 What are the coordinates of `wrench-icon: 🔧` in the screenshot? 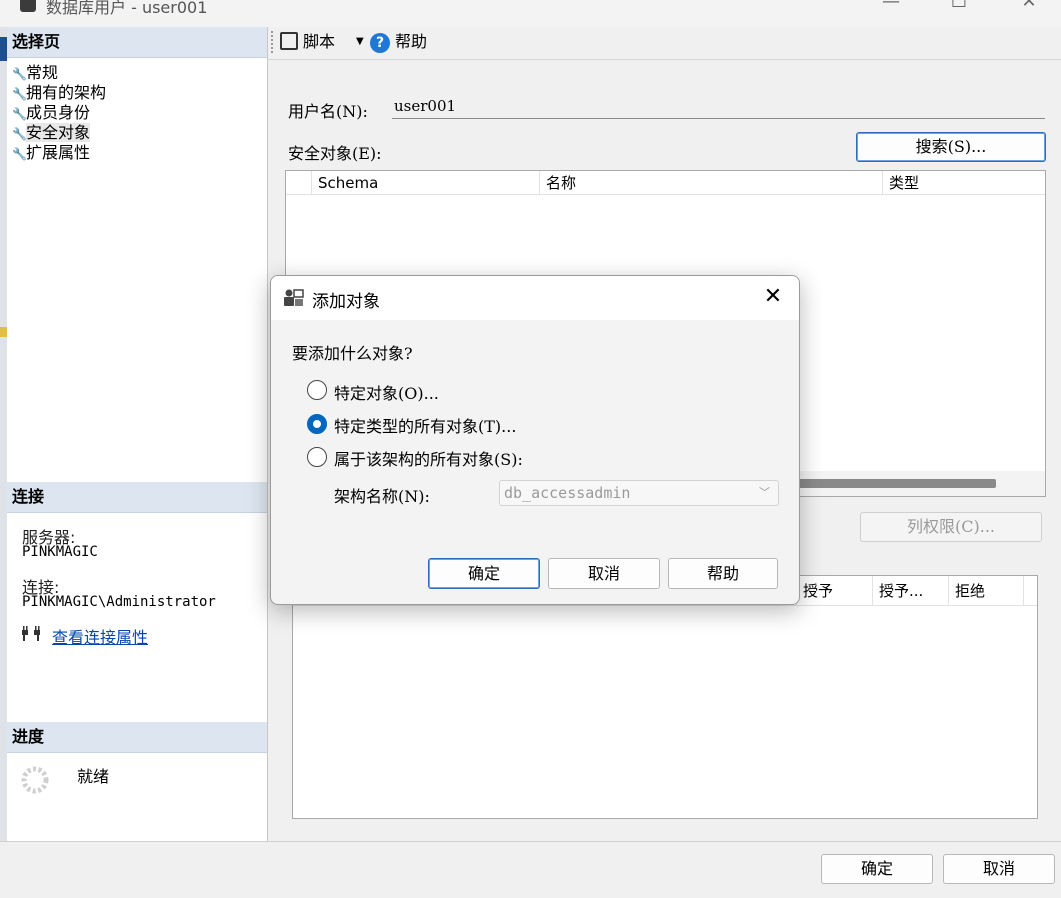 It's located at (19, 154).